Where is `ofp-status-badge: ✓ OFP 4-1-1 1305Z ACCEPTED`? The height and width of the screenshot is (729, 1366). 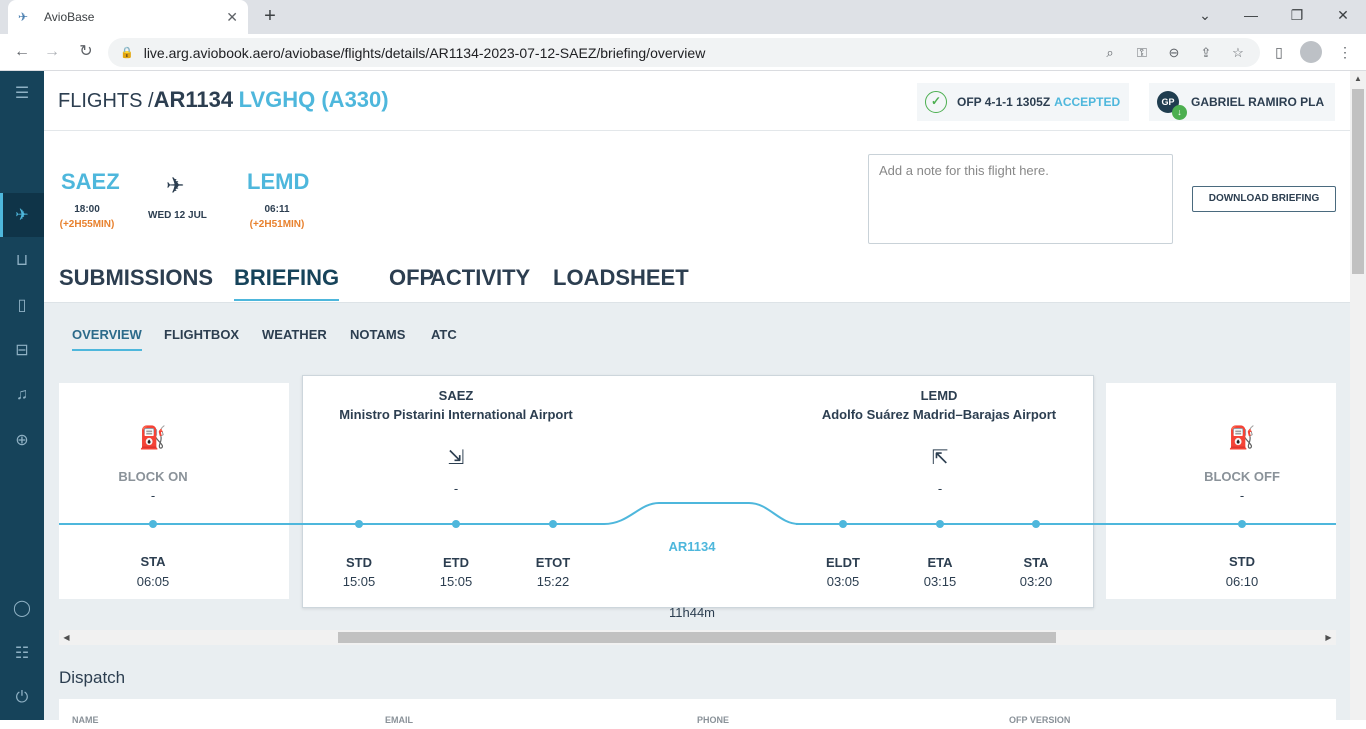 ofp-status-badge: ✓ OFP 4-1-1 1305Z ACCEPTED is located at coordinates (1023, 102).